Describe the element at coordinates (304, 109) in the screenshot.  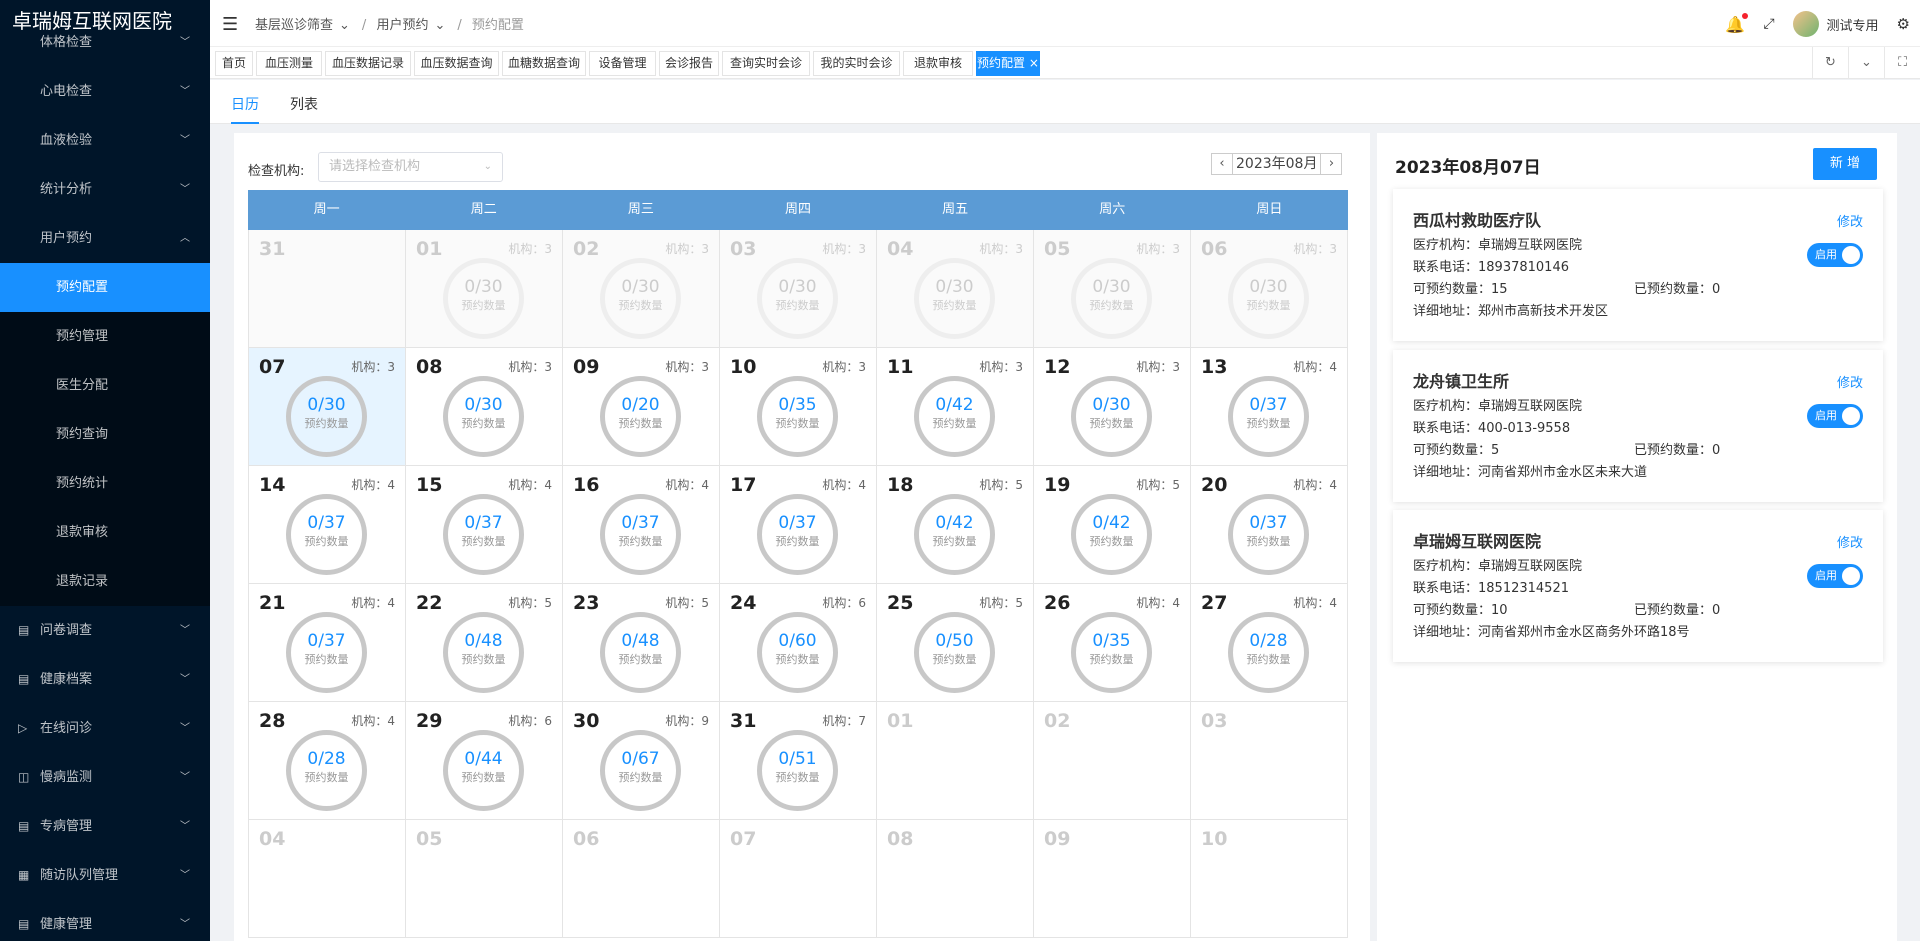
I see `tab-list: 列表` at that location.